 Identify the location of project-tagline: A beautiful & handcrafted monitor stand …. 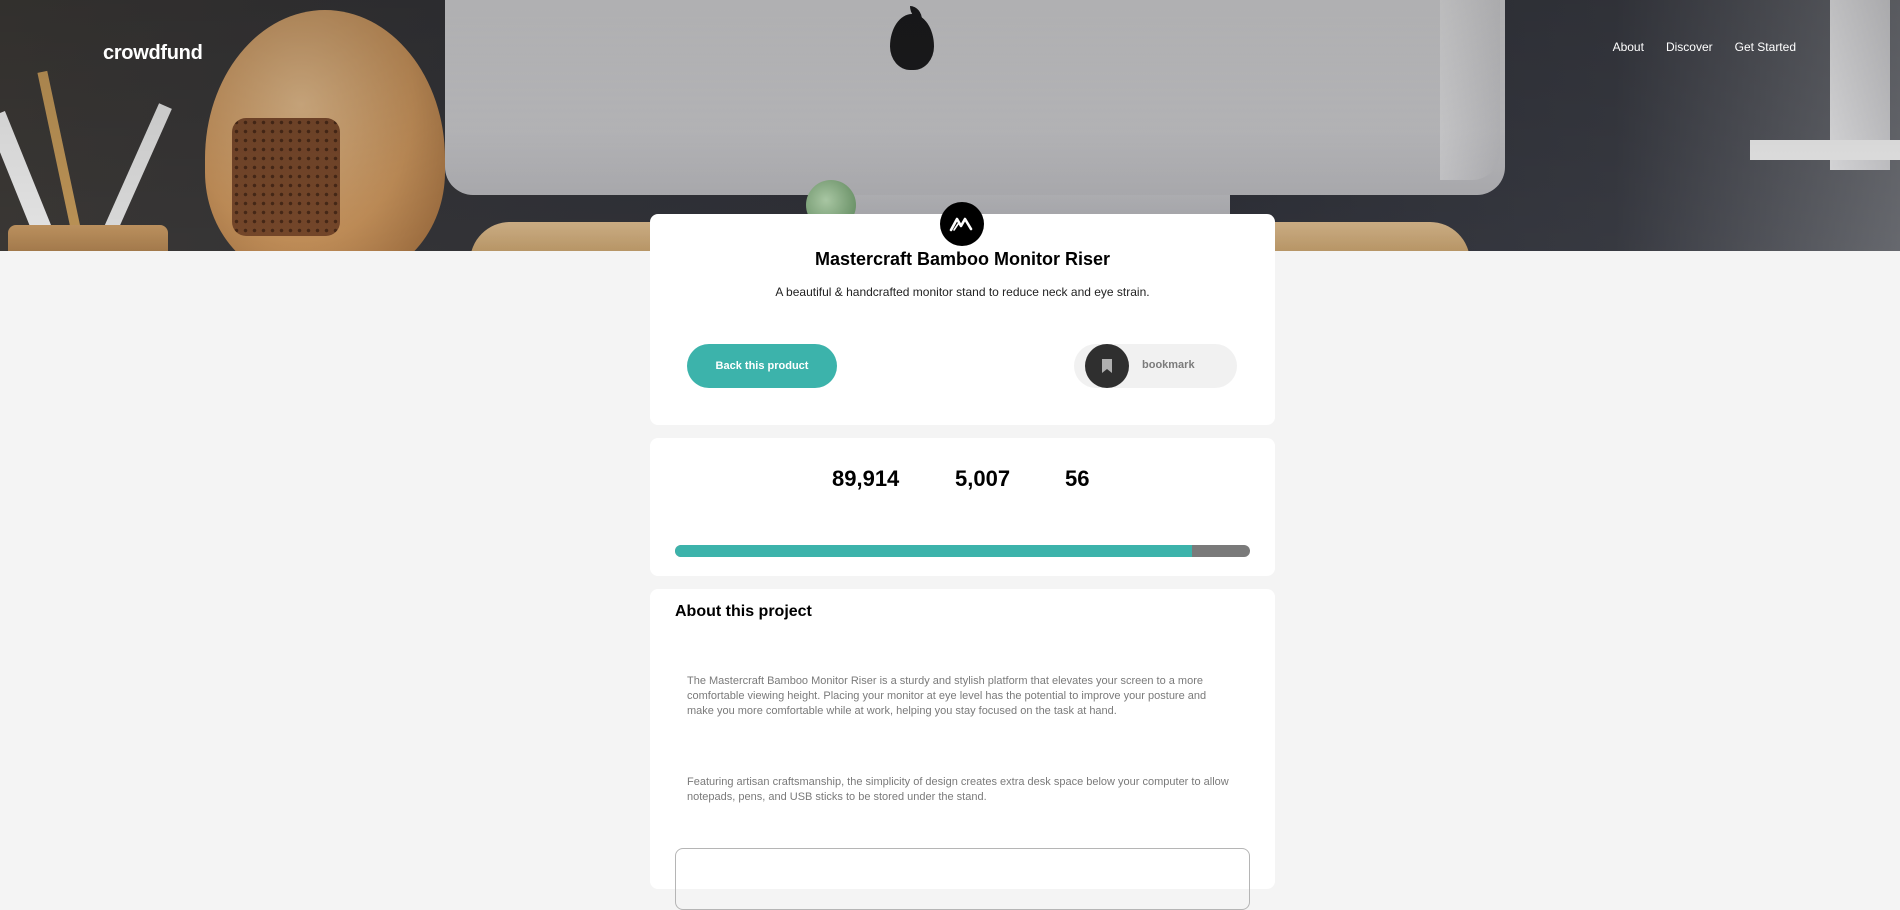
(962, 292).